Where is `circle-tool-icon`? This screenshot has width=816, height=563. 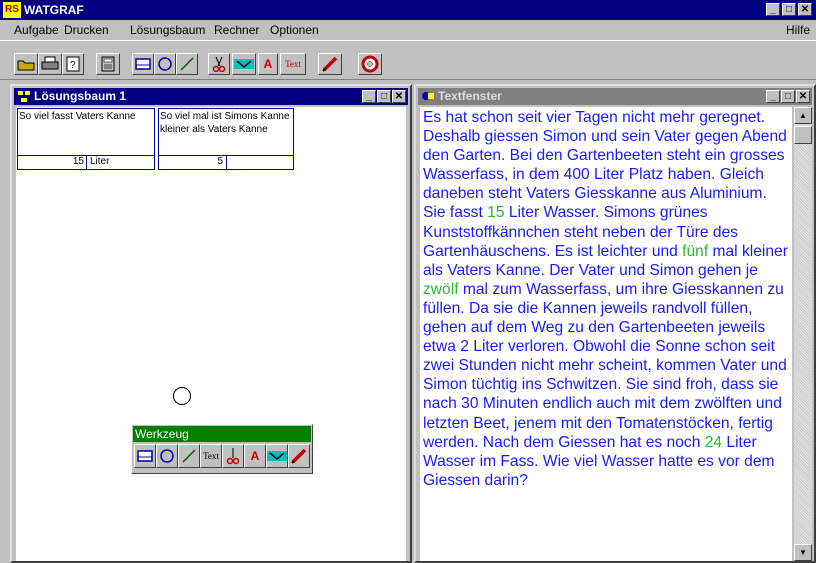 circle-tool-icon is located at coordinates (165, 64).